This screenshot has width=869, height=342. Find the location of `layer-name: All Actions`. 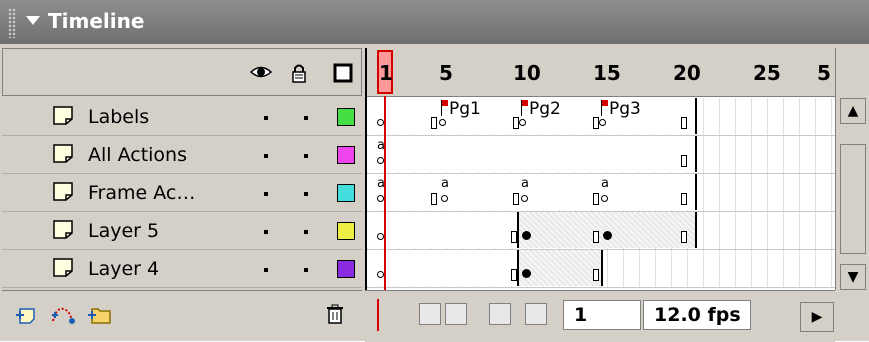

layer-name: All Actions is located at coordinates (137, 155).